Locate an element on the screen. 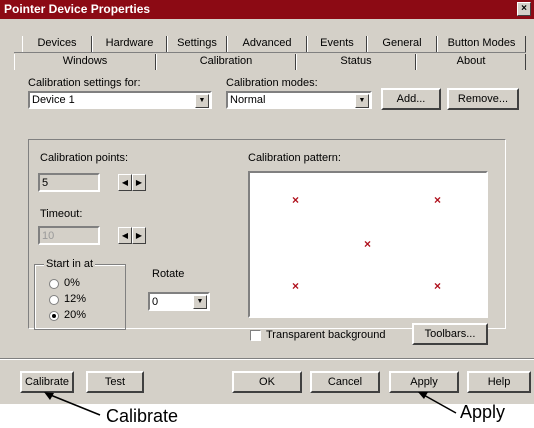  annotation-calibrate: Calibrate is located at coordinates (142, 416).